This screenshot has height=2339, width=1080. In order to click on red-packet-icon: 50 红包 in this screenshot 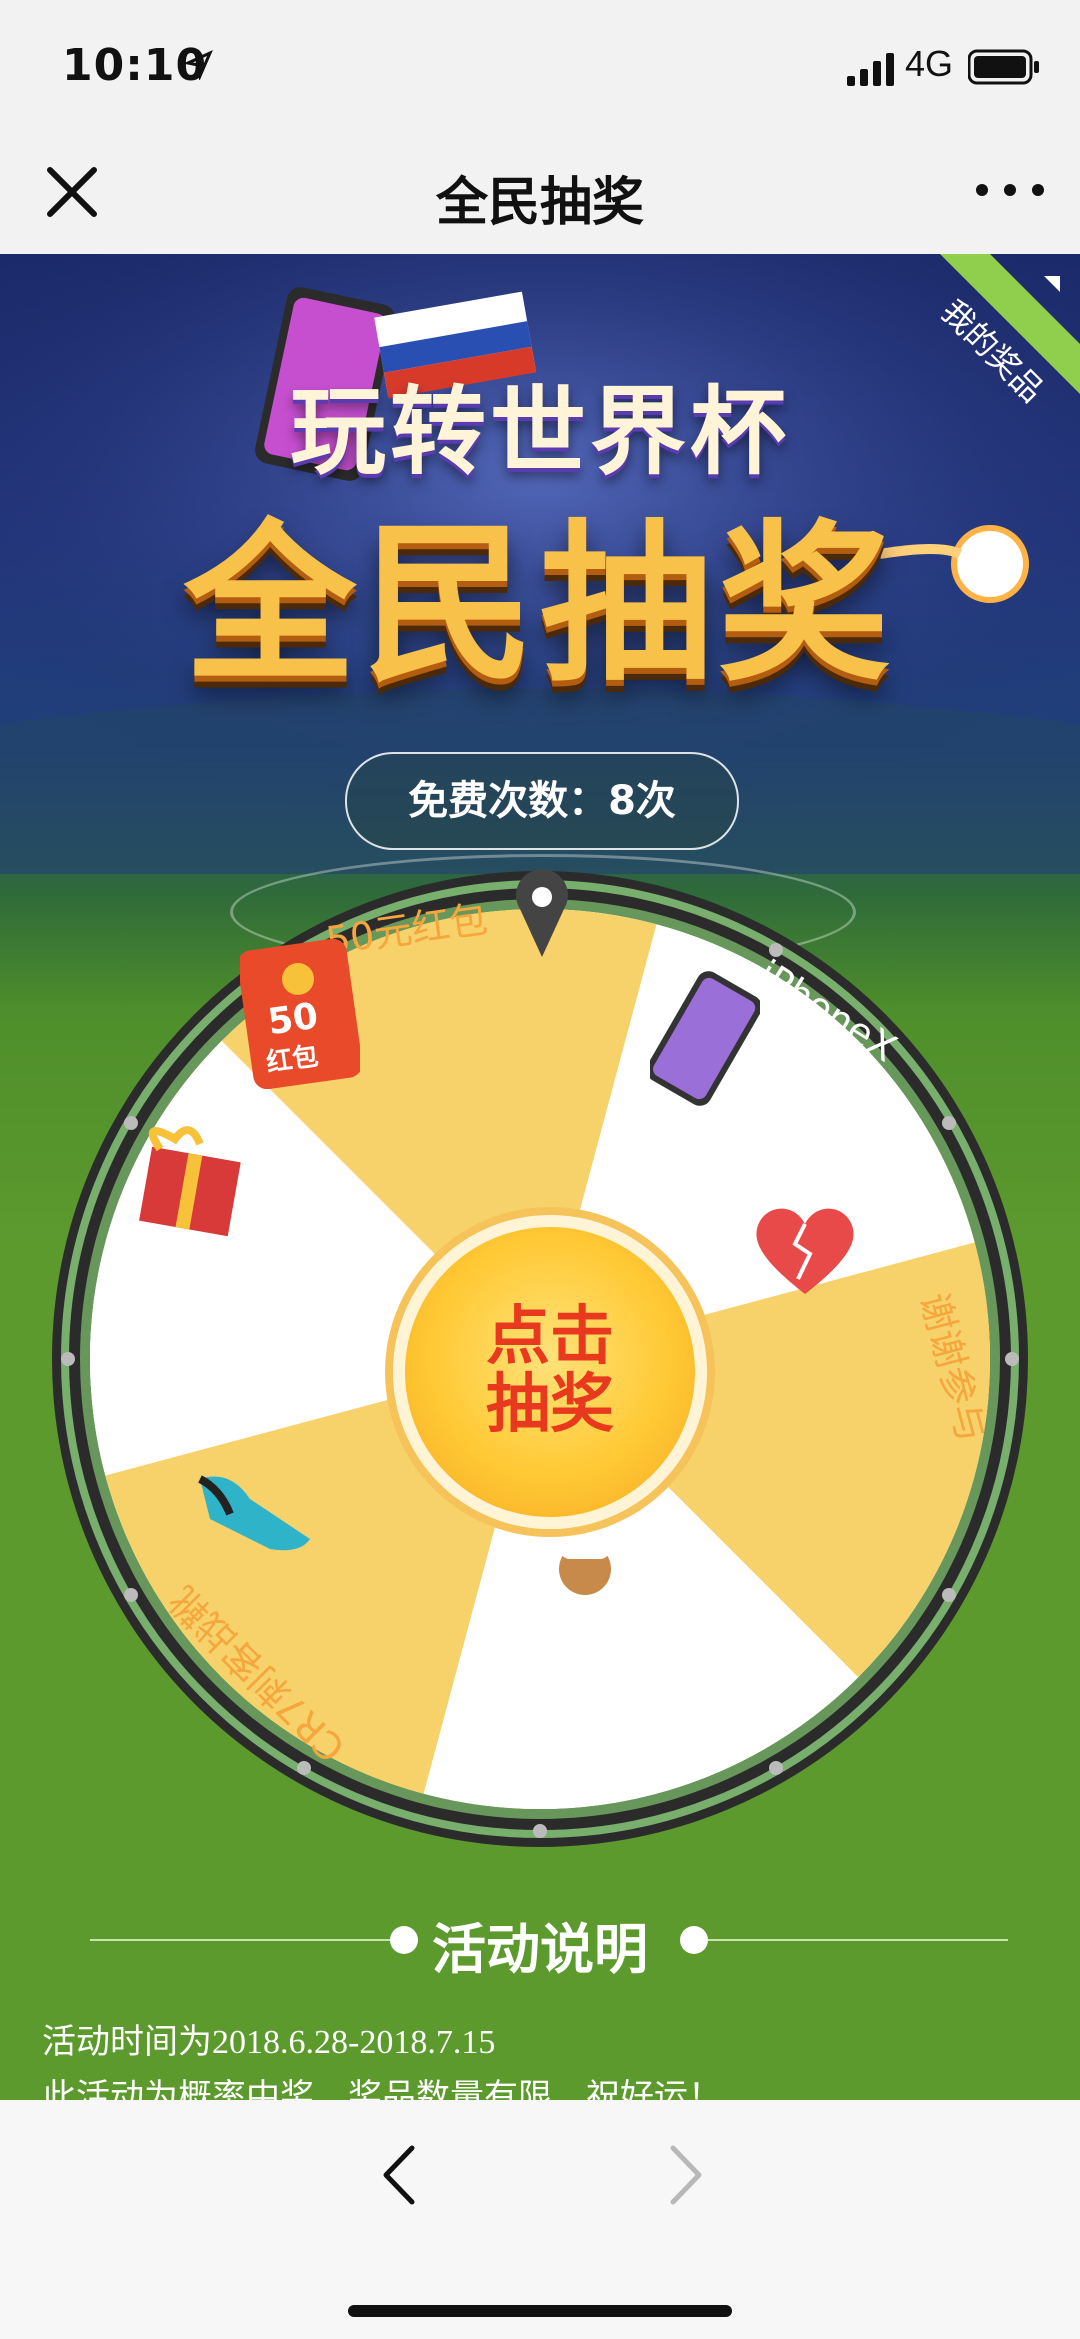, I will do `click(300, 1014)`.